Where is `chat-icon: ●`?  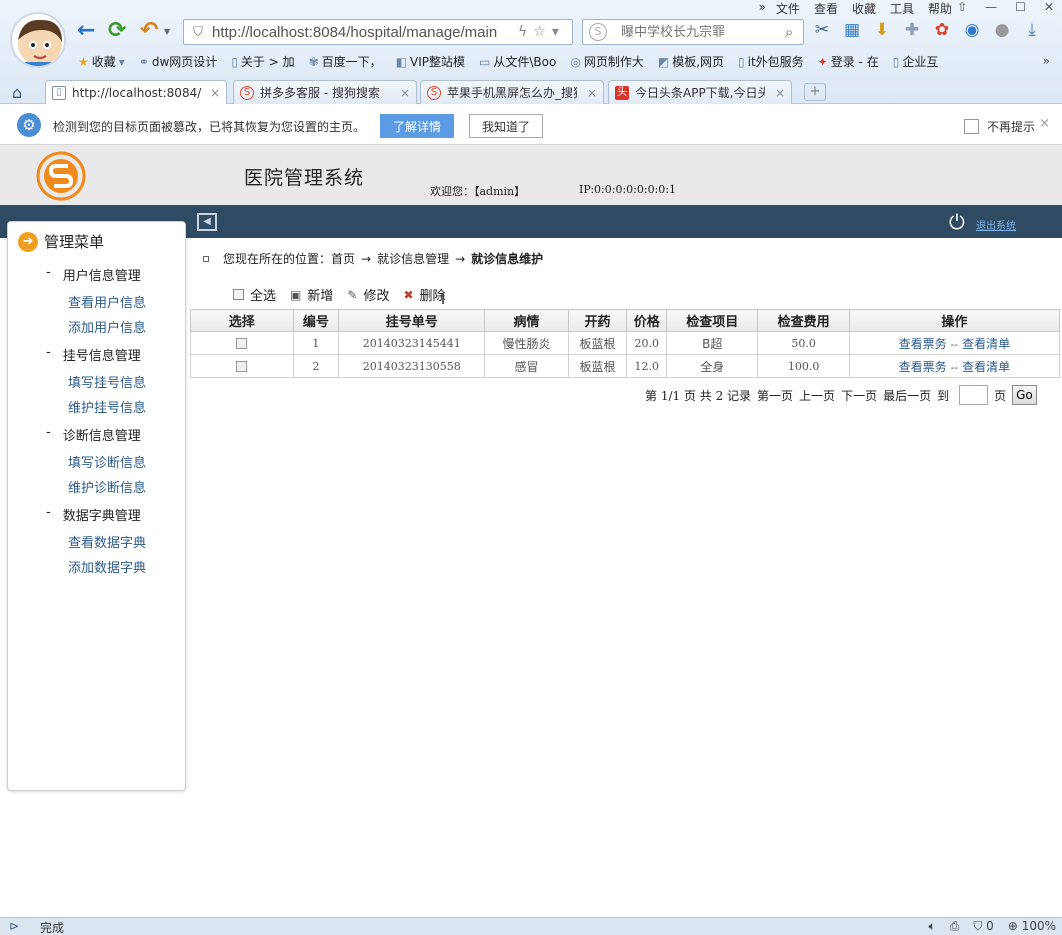
chat-icon: ● is located at coordinates (1002, 30).